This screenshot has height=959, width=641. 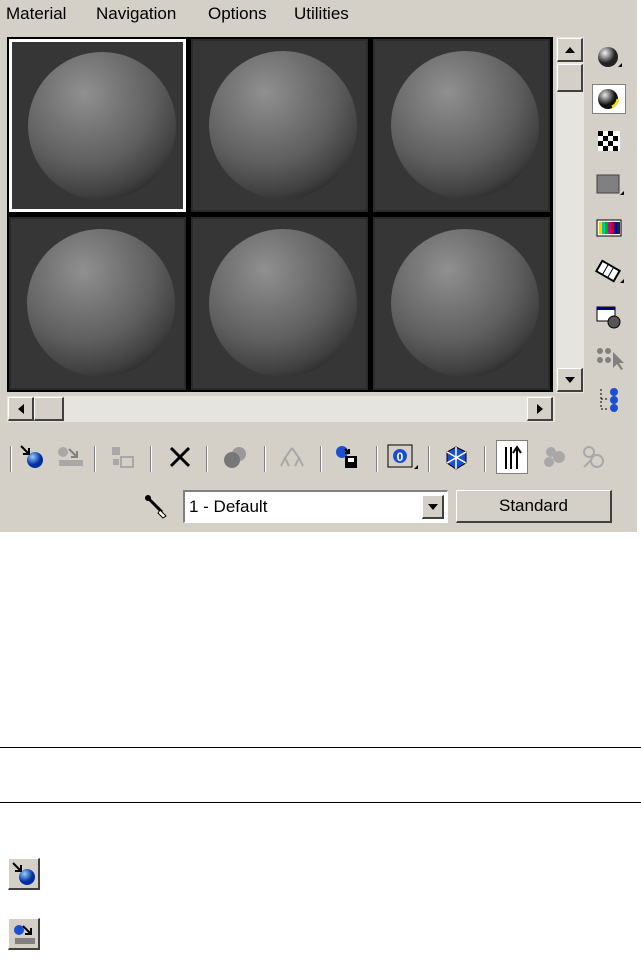 What do you see at coordinates (609, 399) in the screenshot?
I see `material-map-navigator-icon` at bounding box center [609, 399].